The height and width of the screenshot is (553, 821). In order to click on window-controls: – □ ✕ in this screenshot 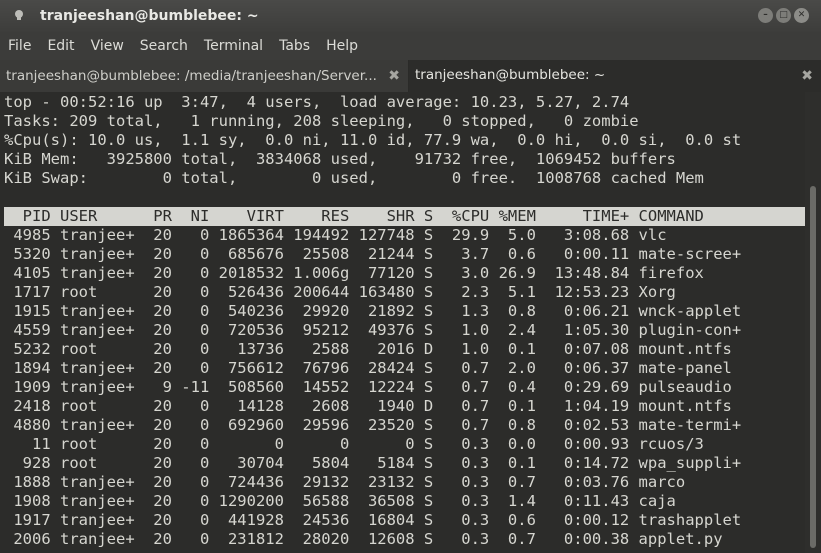, I will do `click(783, 15)`.